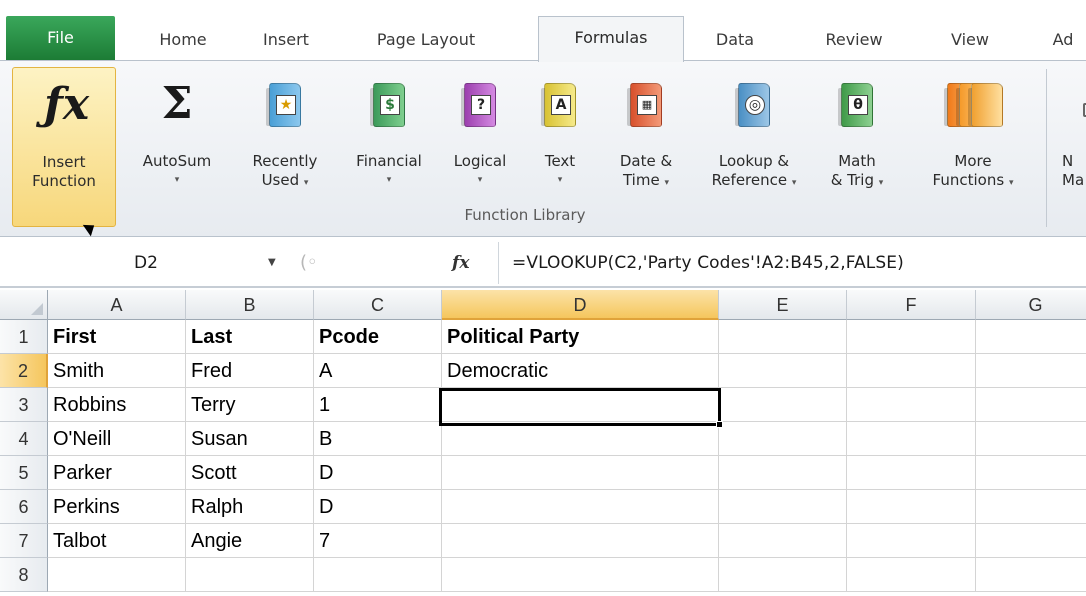 The width and height of the screenshot is (1086, 596). Describe the element at coordinates (1031, 305) in the screenshot. I see `column-header-g: G` at that location.